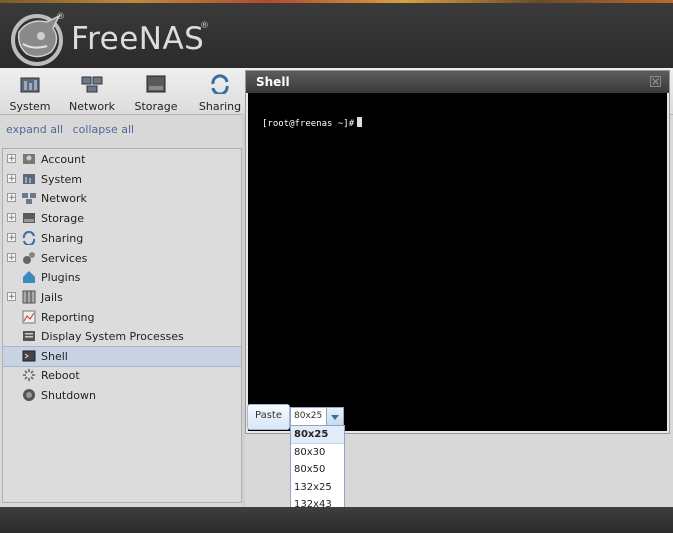  Describe the element at coordinates (138, 39) in the screenshot. I see `brand-name: FreeNAS` at that location.